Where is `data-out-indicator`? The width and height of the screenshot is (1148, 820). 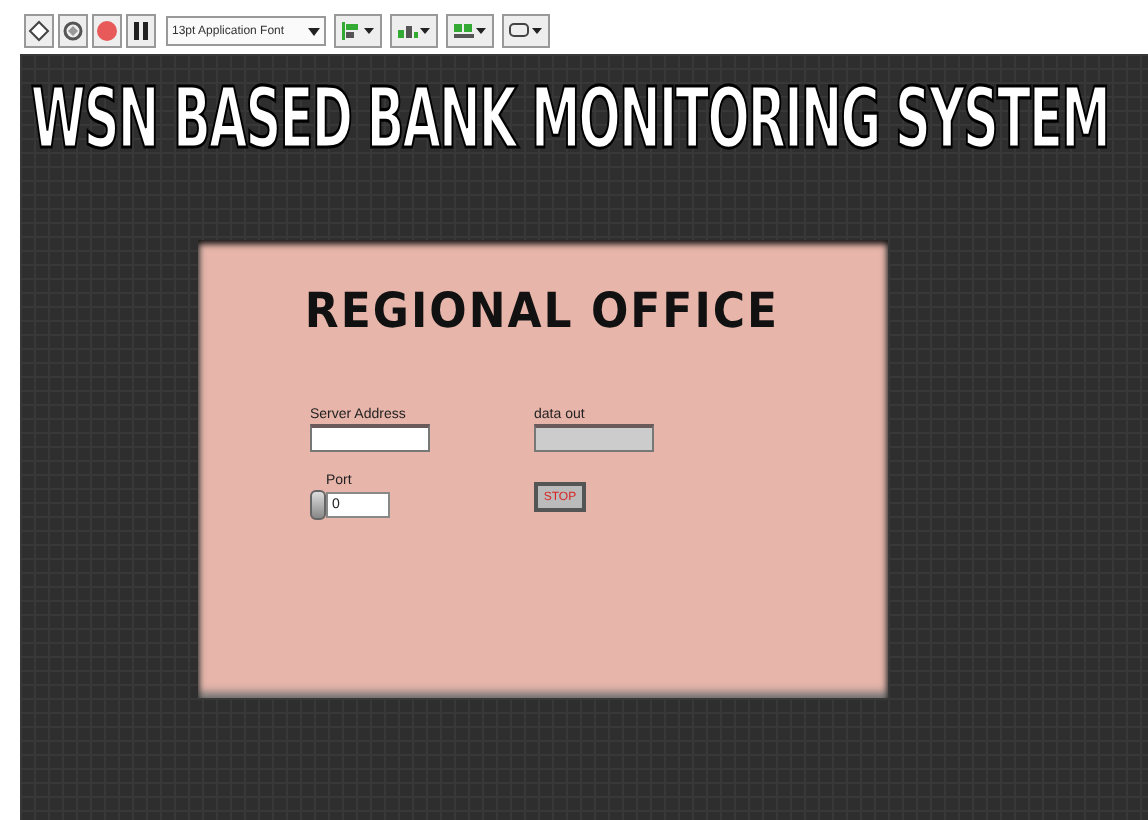 data-out-indicator is located at coordinates (594, 438).